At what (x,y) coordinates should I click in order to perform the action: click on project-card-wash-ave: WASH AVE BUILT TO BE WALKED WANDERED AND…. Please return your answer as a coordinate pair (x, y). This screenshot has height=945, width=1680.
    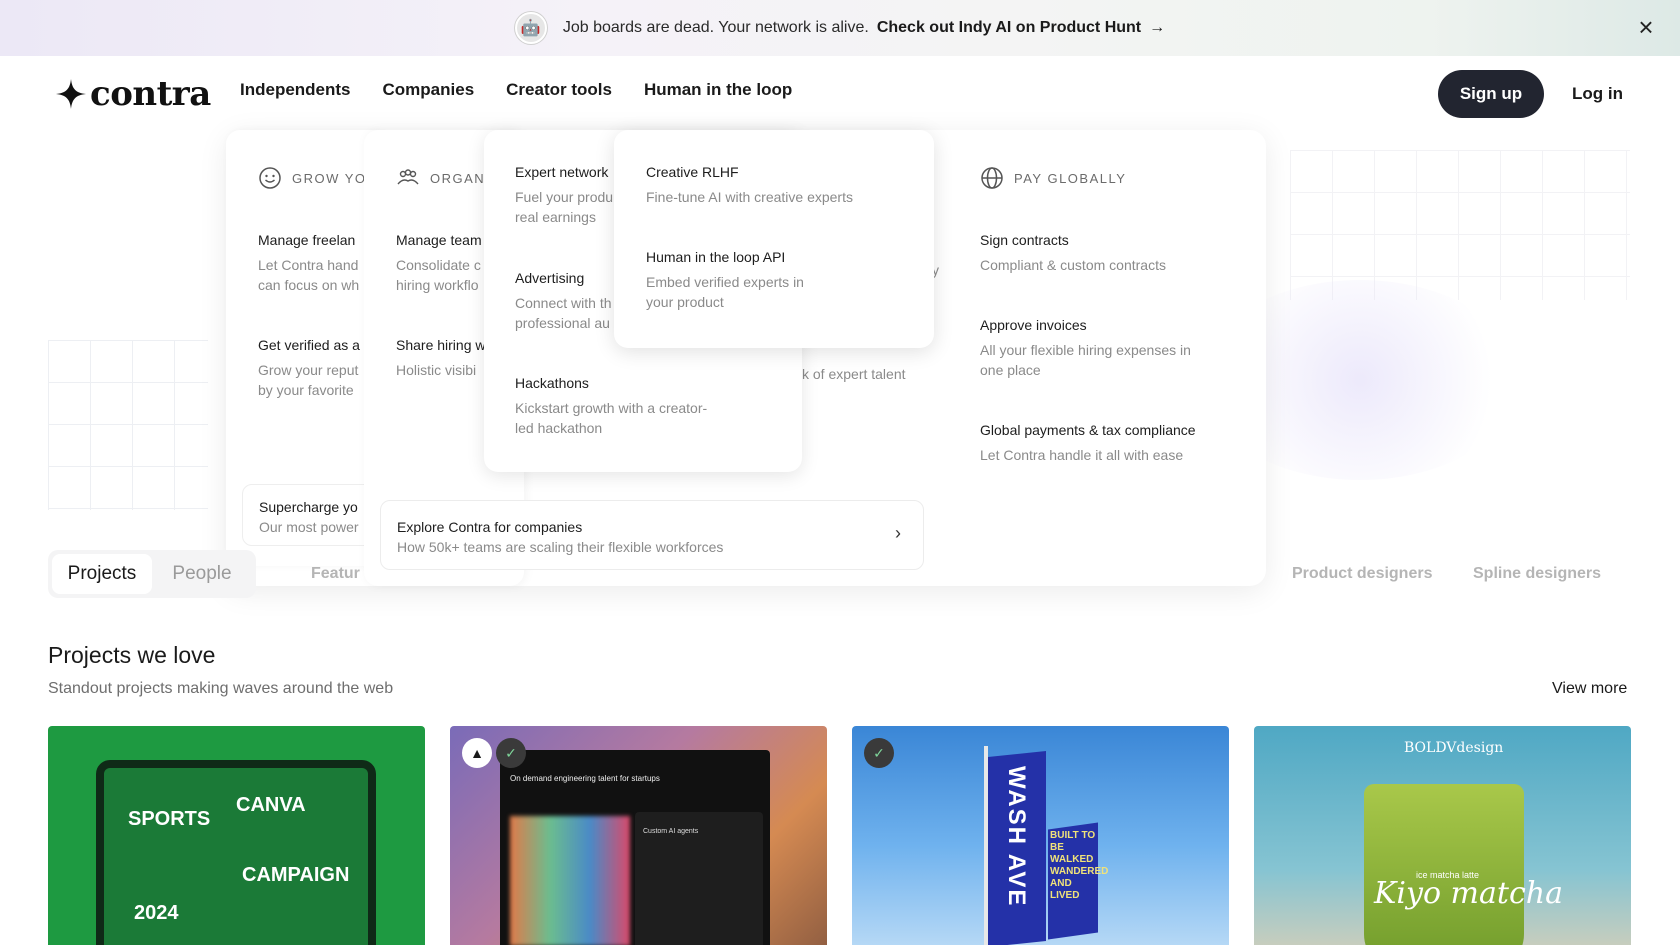
    Looking at the image, I should click on (1040, 835).